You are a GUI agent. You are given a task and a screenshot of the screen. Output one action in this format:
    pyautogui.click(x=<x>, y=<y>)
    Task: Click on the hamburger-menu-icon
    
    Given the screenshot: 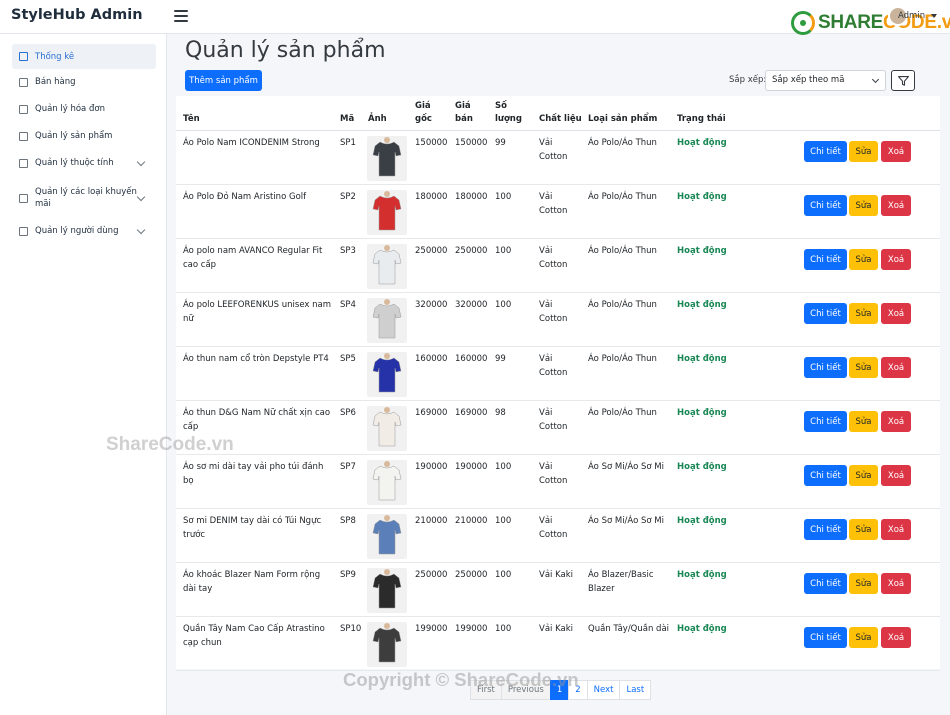 What is the action you would take?
    pyautogui.click(x=181, y=16)
    